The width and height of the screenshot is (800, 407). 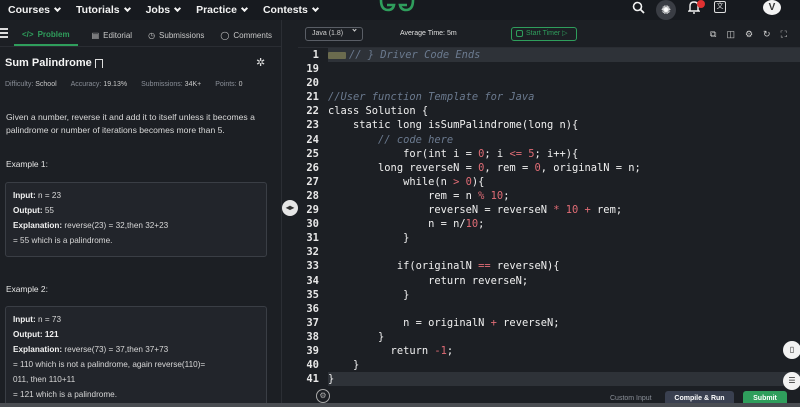 What do you see at coordinates (564, 55) in the screenshot?
I see `code-line: // } Driver Code Ends` at bounding box center [564, 55].